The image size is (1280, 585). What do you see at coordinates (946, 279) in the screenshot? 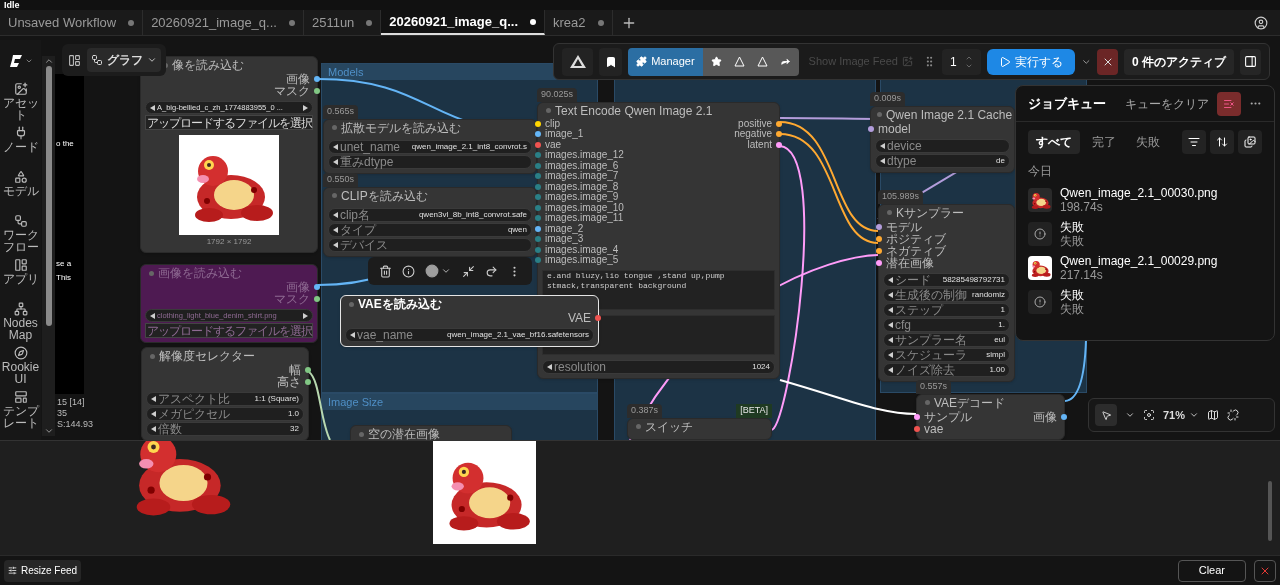
I see `node-widget: シード 58285498792731` at bounding box center [946, 279].